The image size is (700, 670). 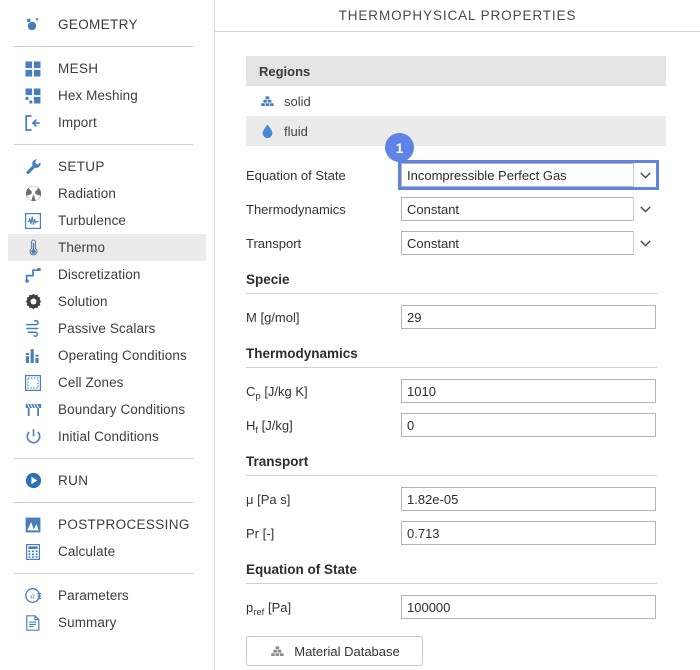 I want to click on field-symbol: H, so click(x=251, y=425).